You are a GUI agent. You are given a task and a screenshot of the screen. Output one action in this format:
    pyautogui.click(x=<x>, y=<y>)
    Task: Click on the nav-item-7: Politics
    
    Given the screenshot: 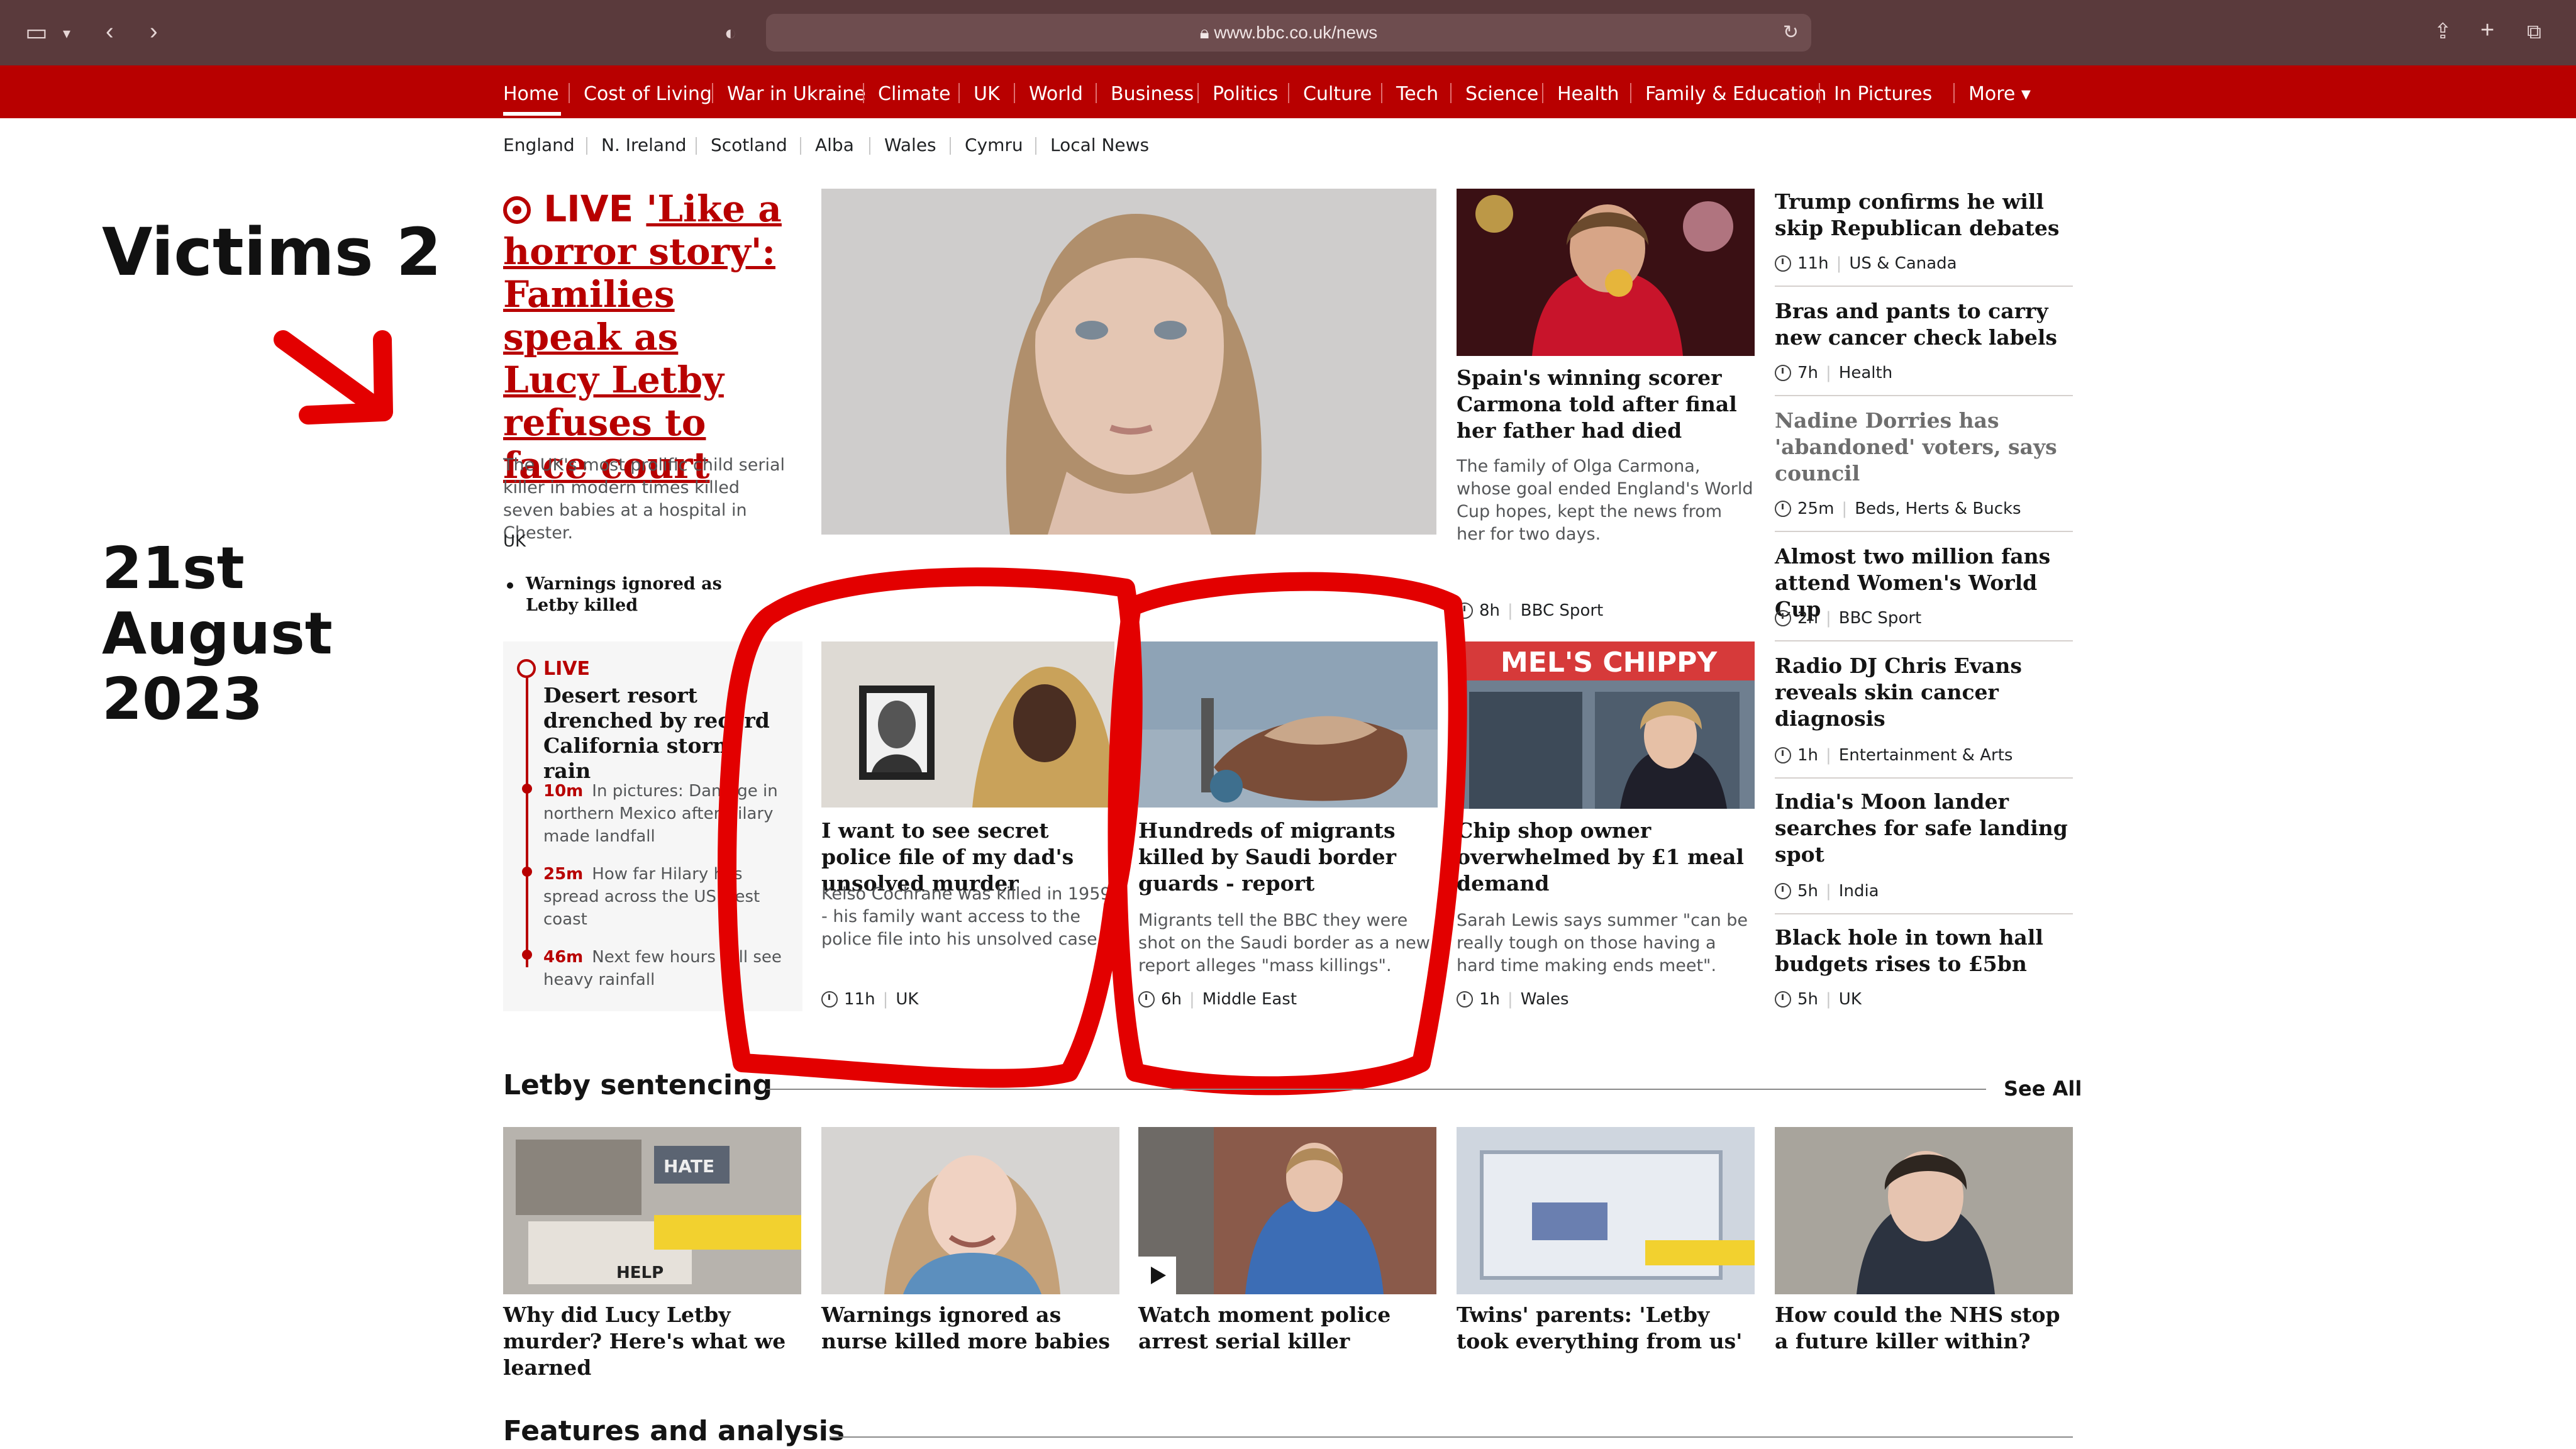 What is the action you would take?
    pyautogui.click(x=1245, y=91)
    